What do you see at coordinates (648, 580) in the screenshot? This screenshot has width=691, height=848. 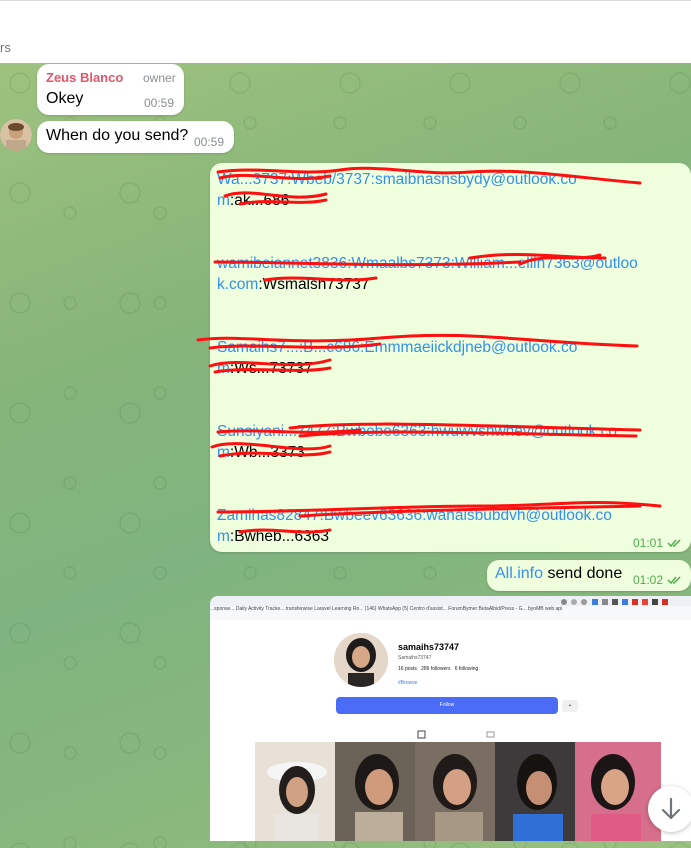 I see `message-time: 01:02` at bounding box center [648, 580].